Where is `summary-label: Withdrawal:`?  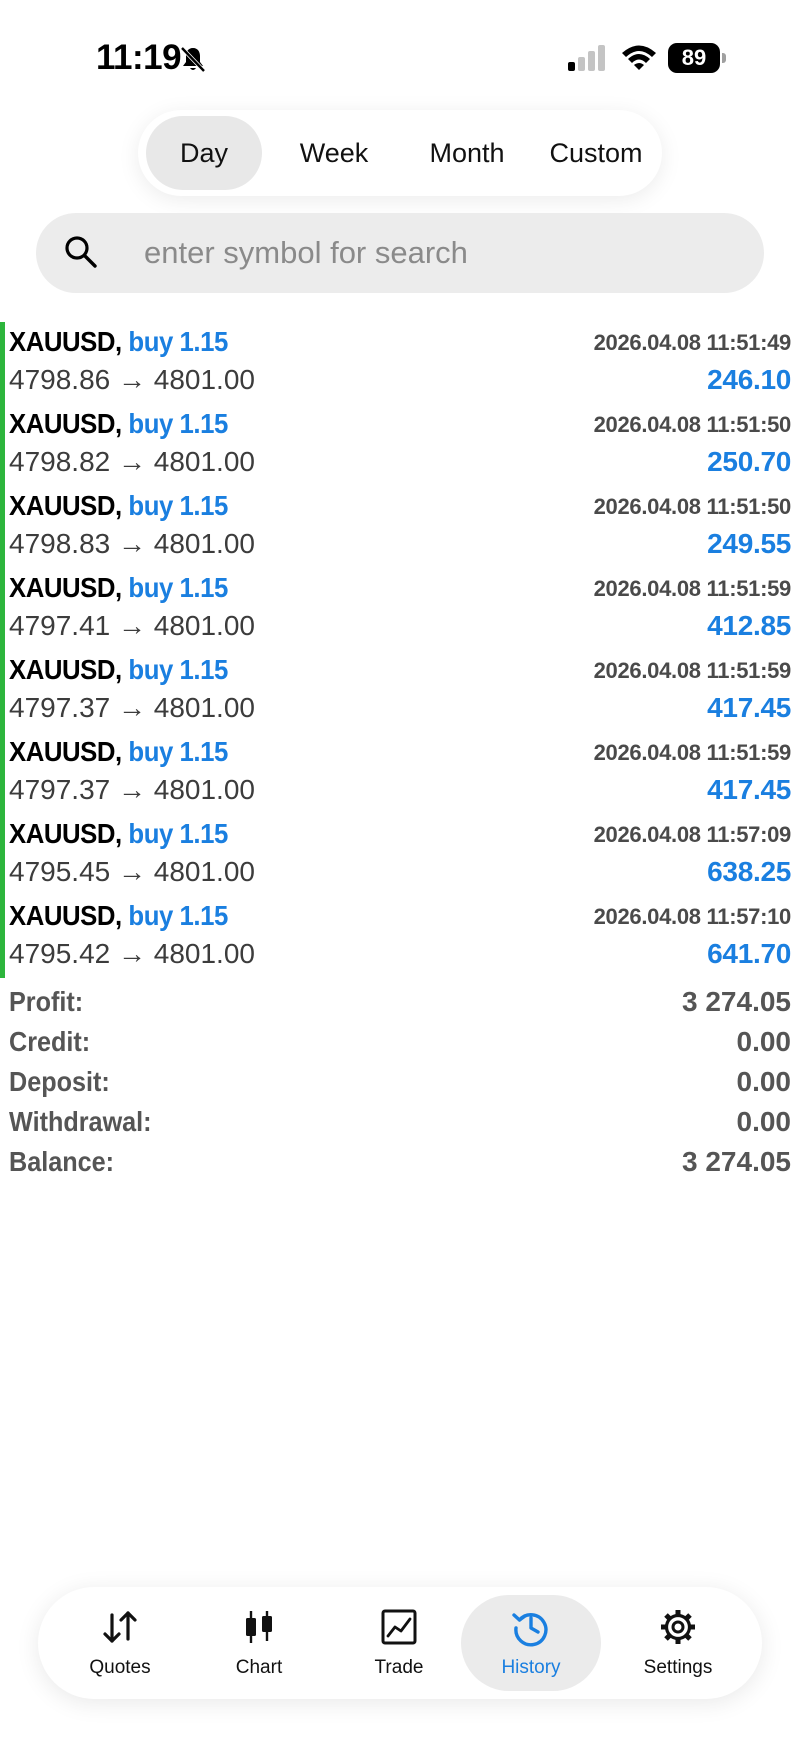 summary-label: Withdrawal: is located at coordinates (80, 1121).